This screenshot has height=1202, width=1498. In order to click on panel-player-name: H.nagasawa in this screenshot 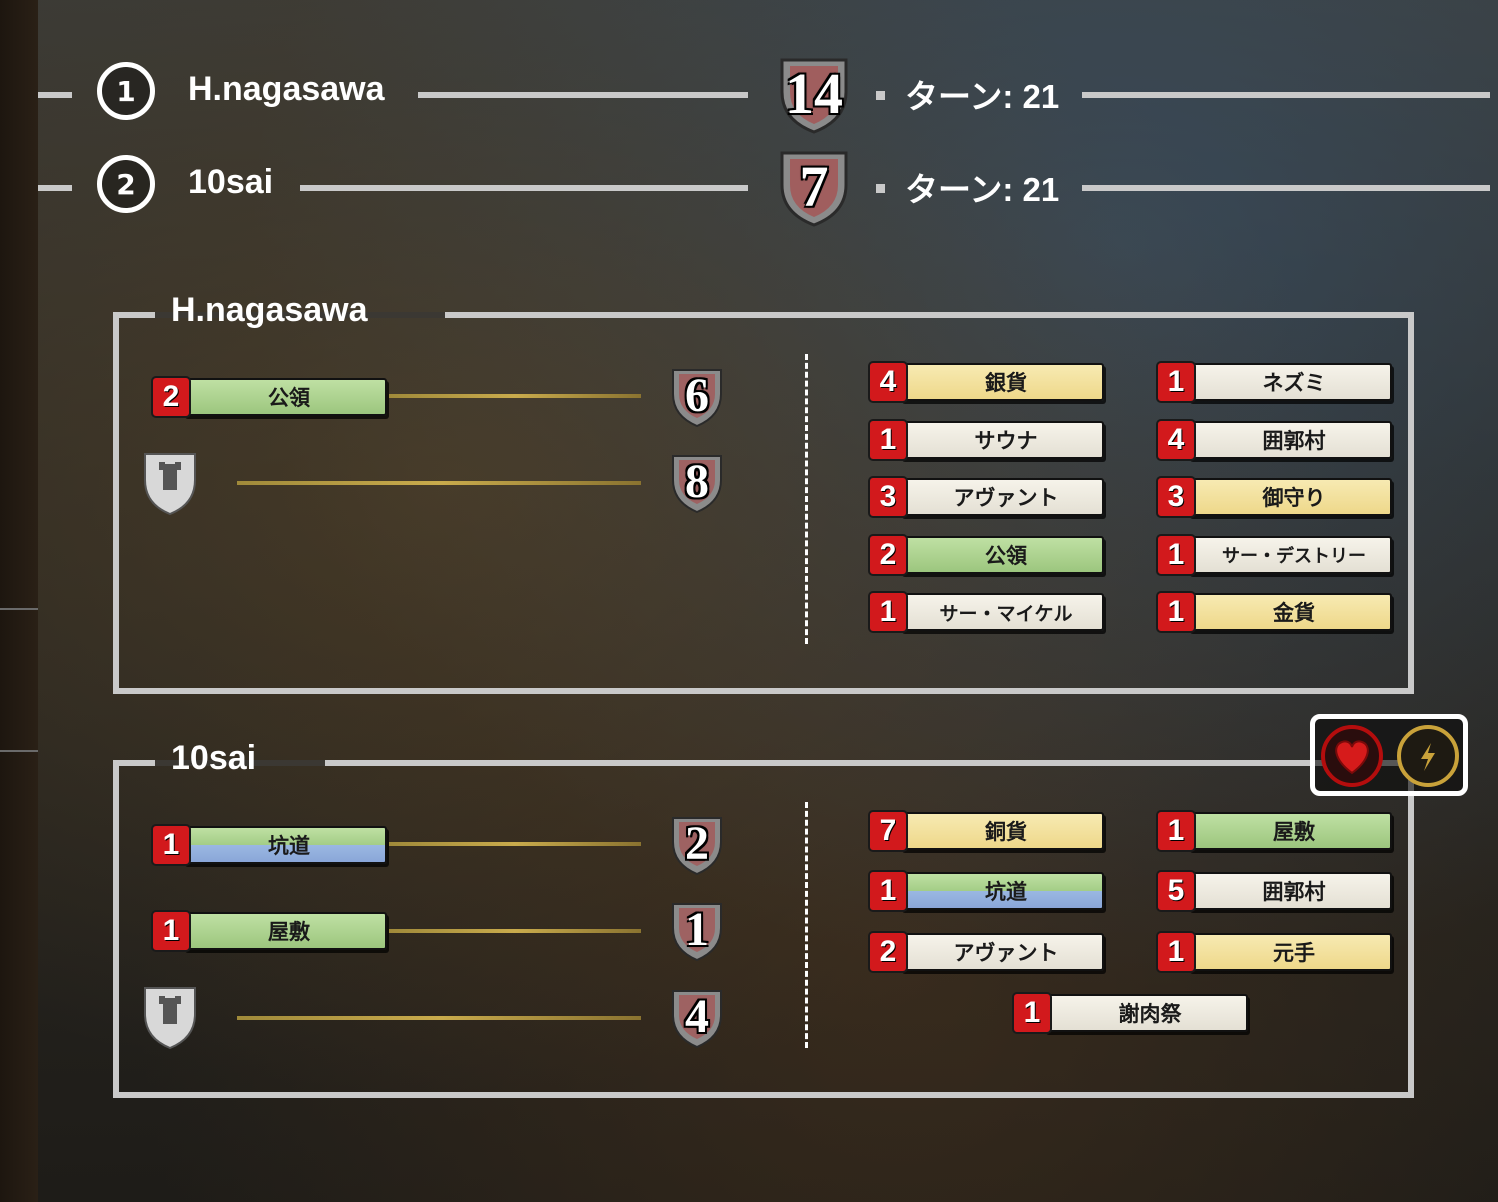, I will do `click(269, 310)`.